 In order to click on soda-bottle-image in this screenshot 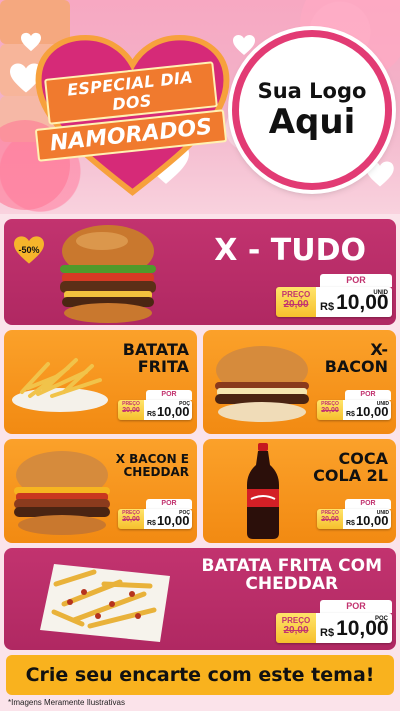, I will do `click(263, 491)`.